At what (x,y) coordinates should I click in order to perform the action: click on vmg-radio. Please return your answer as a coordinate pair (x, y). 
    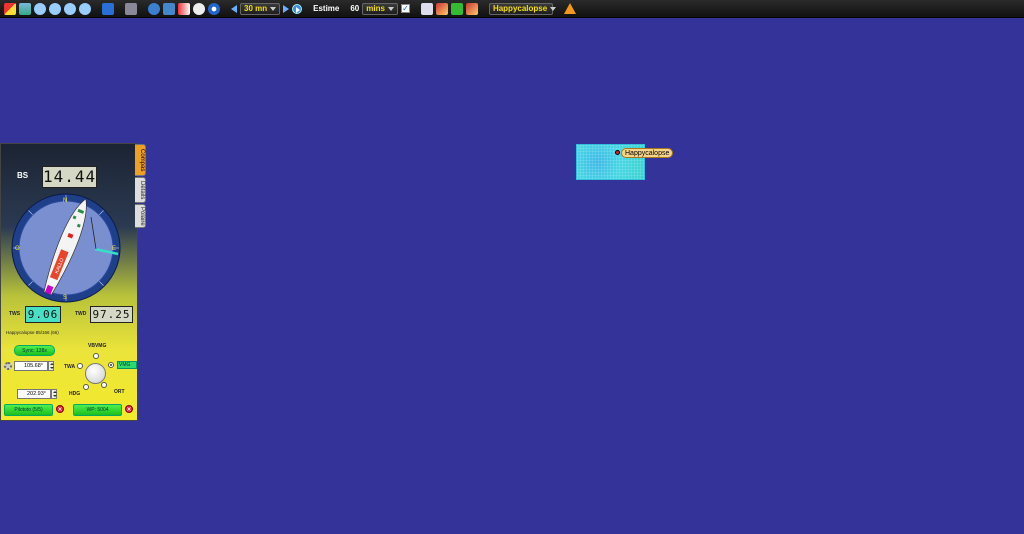
    Looking at the image, I should click on (111, 365).